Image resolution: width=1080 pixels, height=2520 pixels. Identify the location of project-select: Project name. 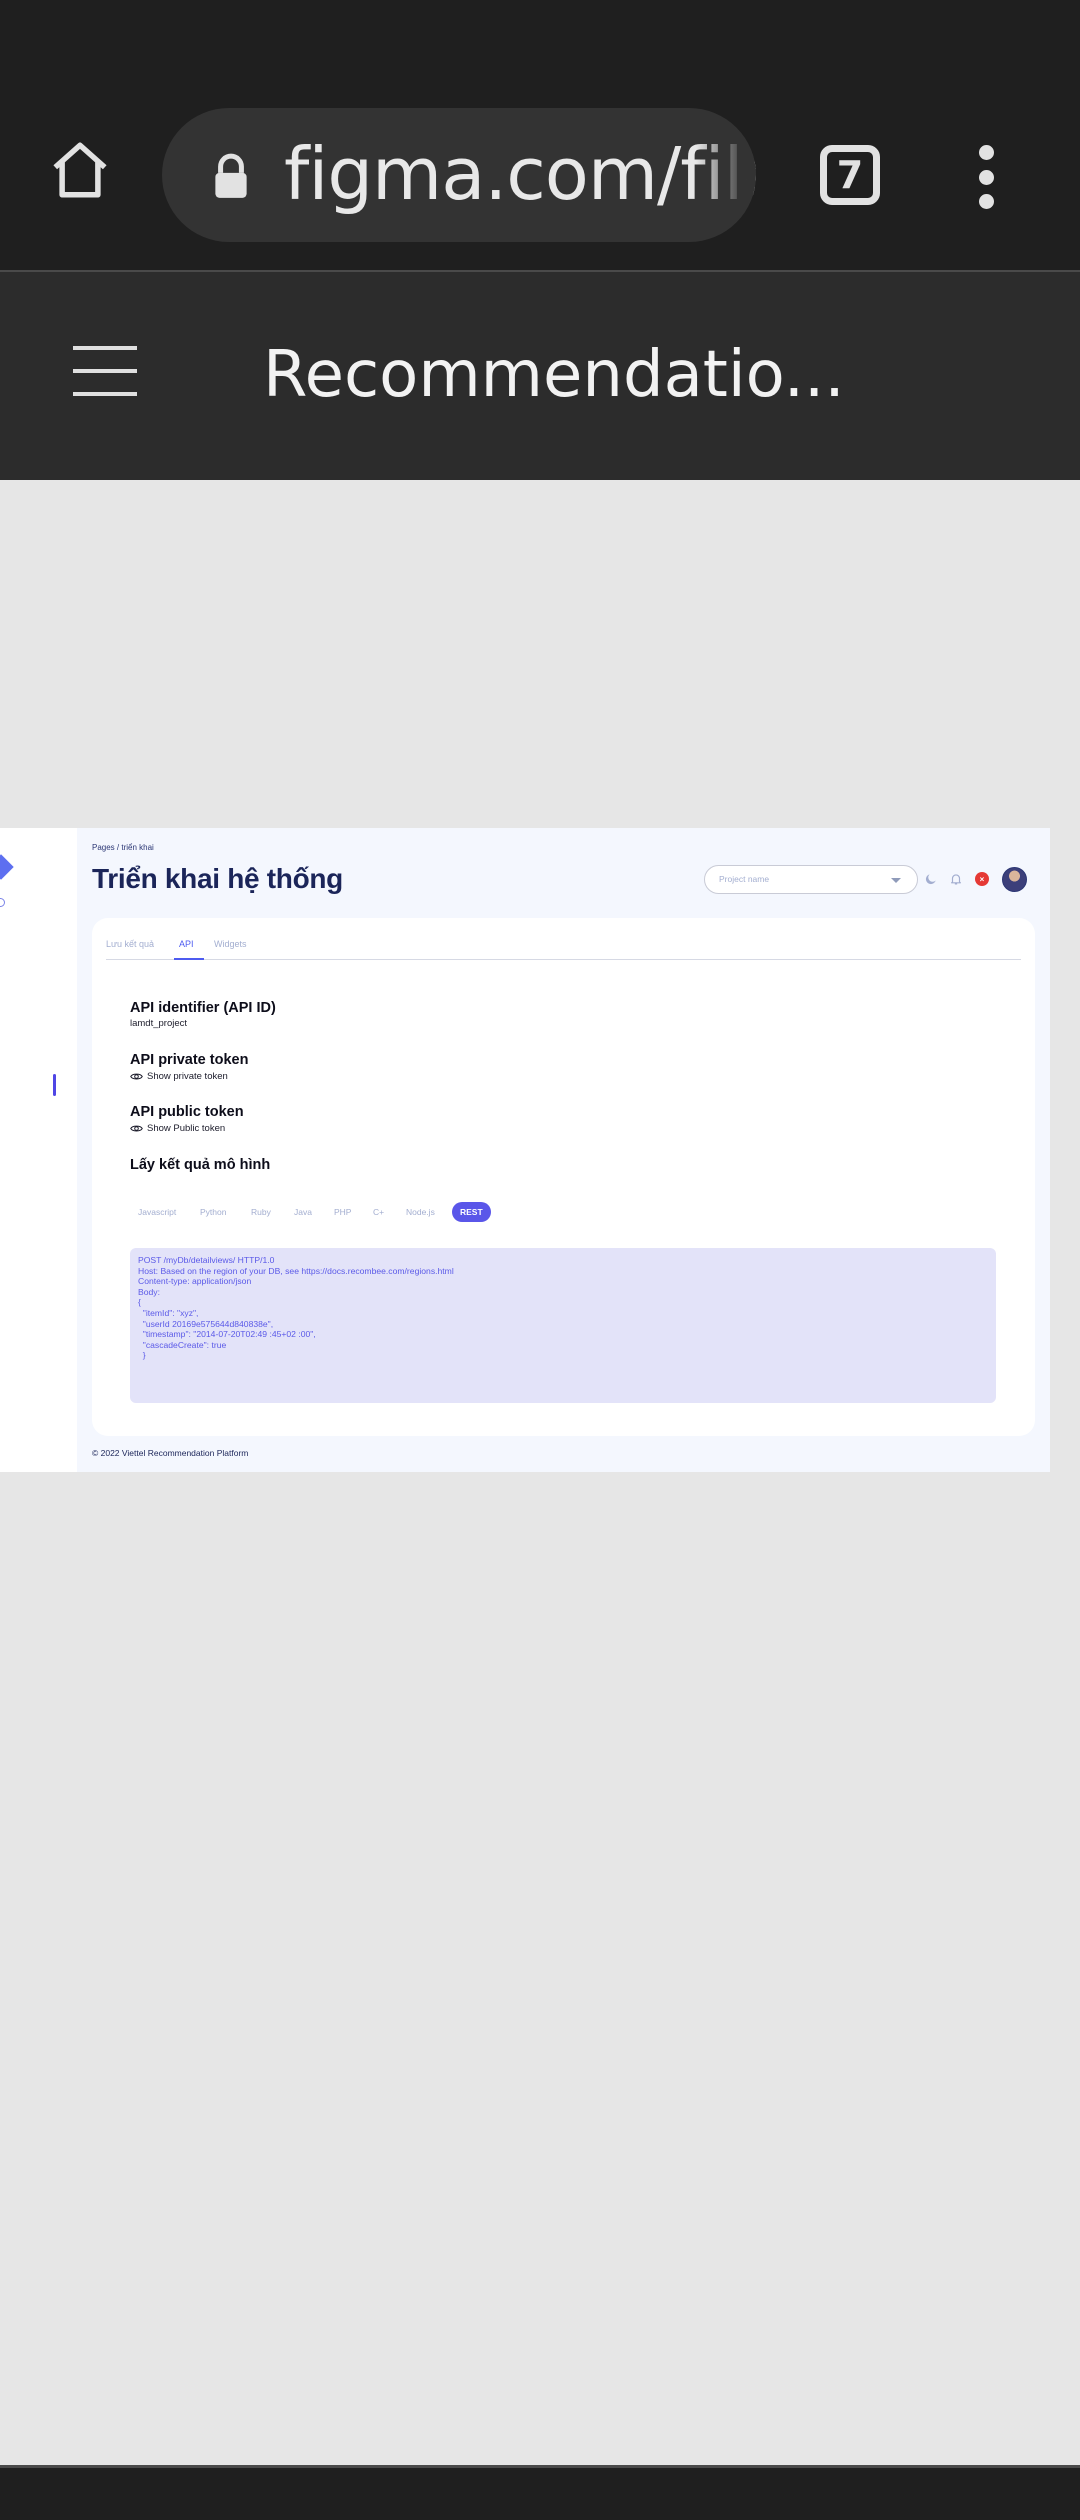
(811, 879).